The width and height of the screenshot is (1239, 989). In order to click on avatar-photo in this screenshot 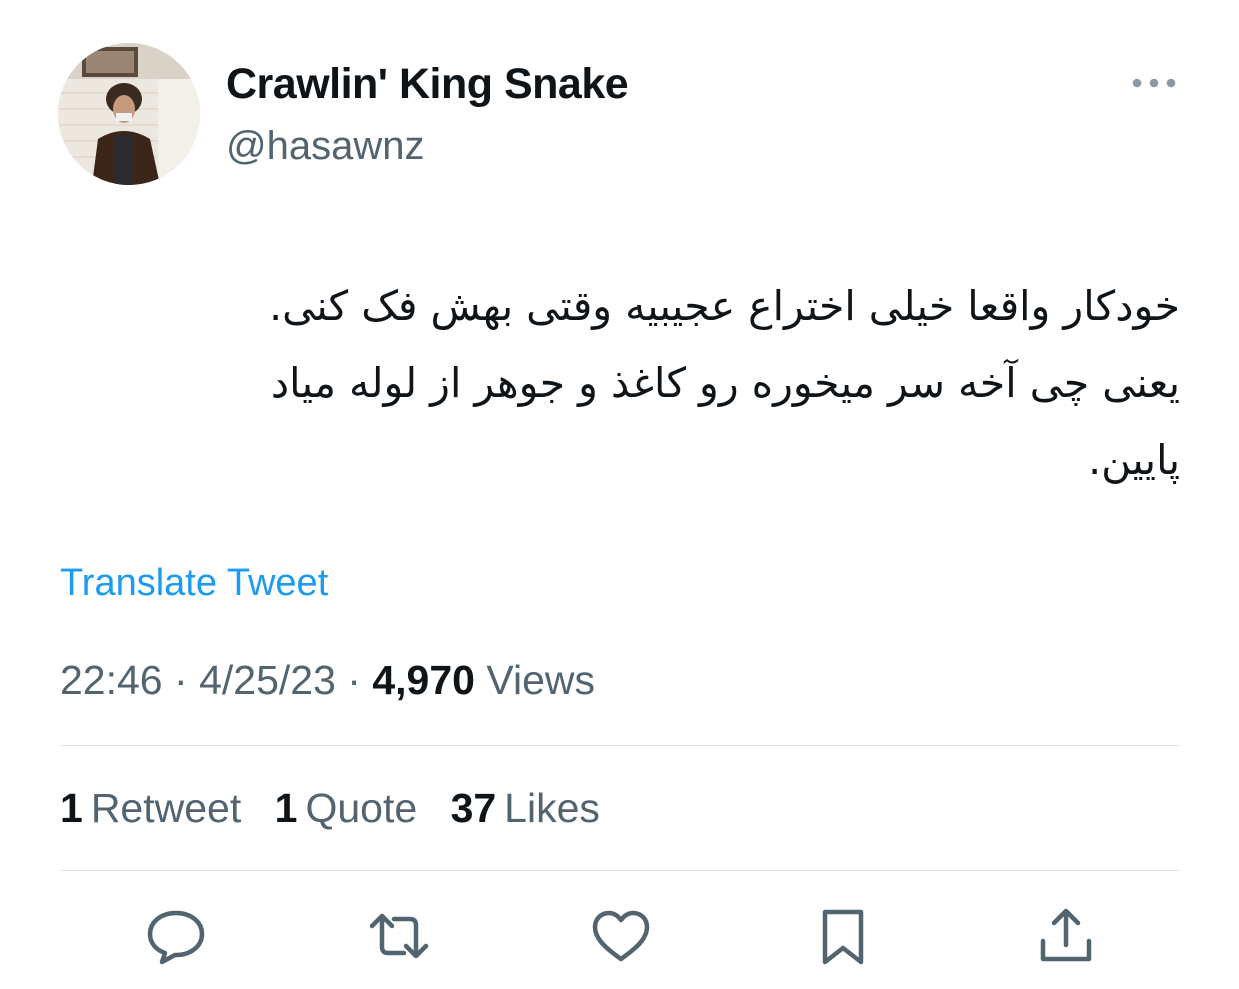, I will do `click(129, 114)`.